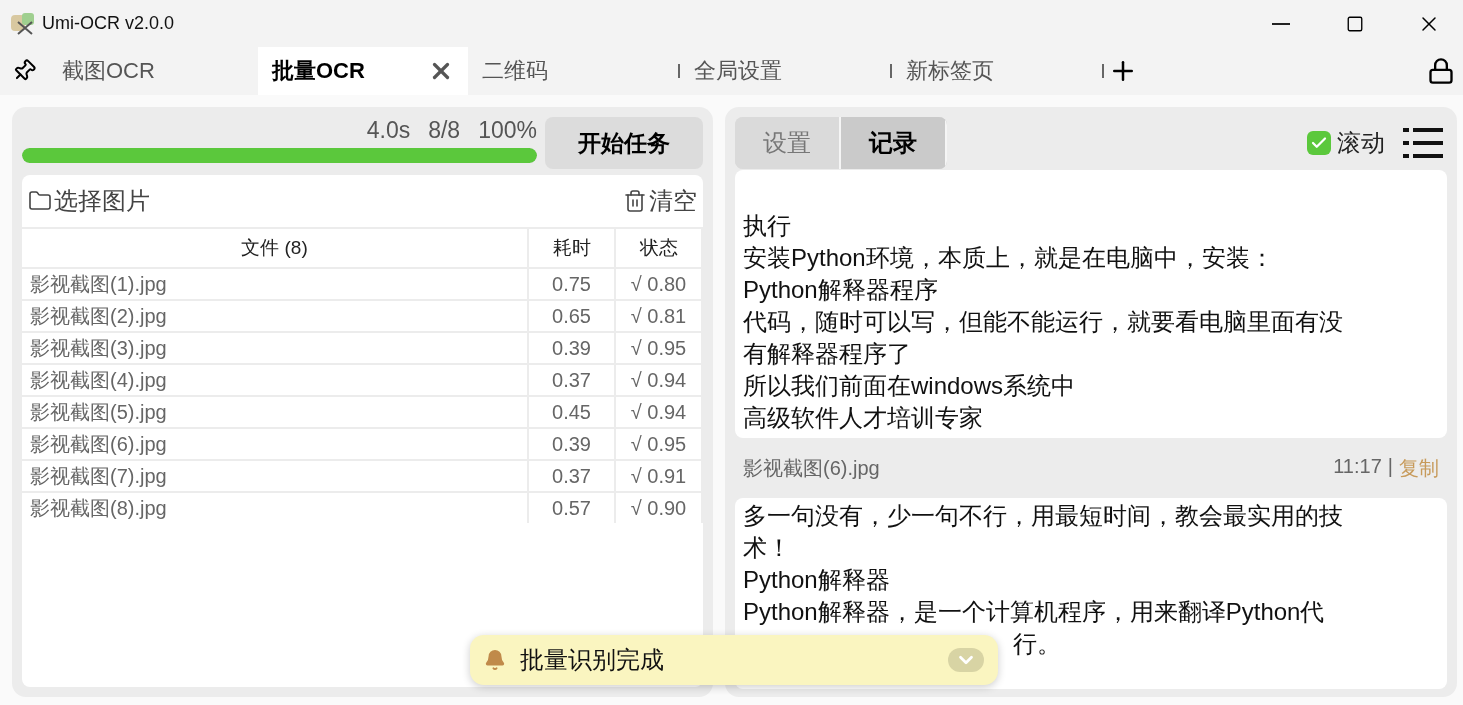 This screenshot has height=705, width=1463. What do you see at coordinates (274, 380) in the screenshot?
I see `table-cell: 影视截图(4).jpg` at bounding box center [274, 380].